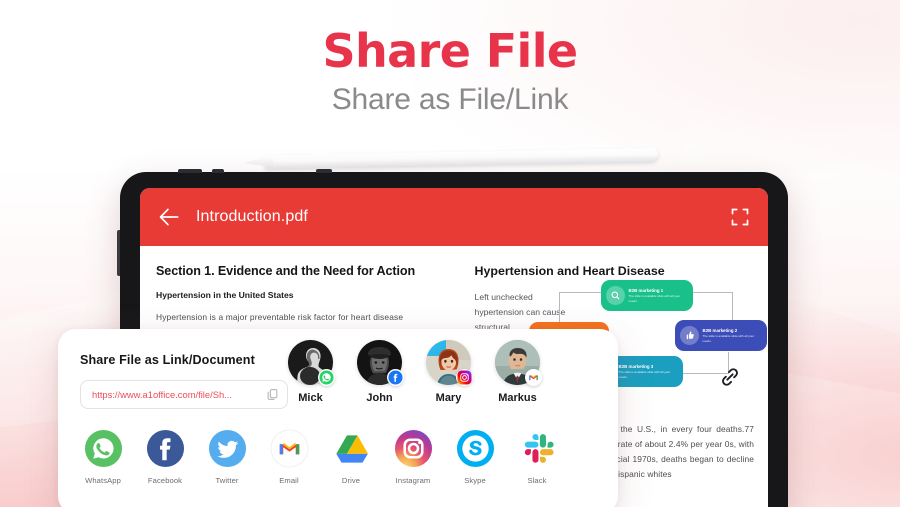 The image size is (900, 507). I want to click on page-title: Share File, so click(450, 51).